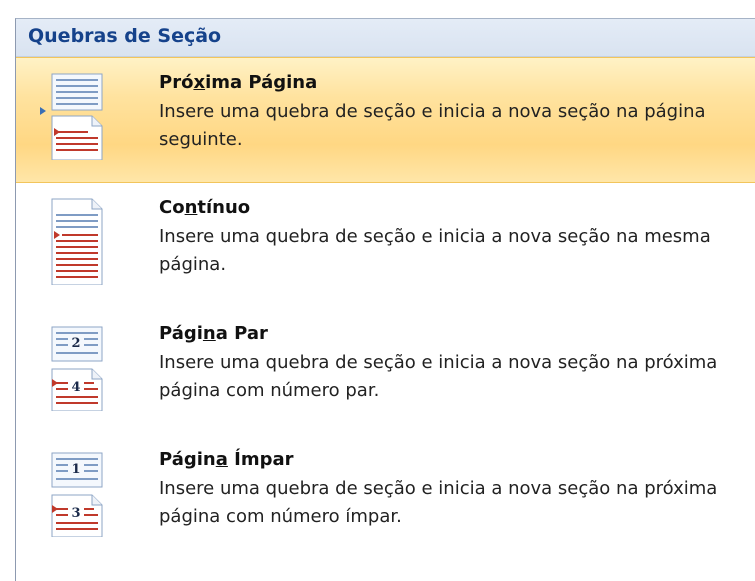 This screenshot has width=755, height=581. Describe the element at coordinates (75, 469) in the screenshot. I see `page-number-label: 1` at that location.